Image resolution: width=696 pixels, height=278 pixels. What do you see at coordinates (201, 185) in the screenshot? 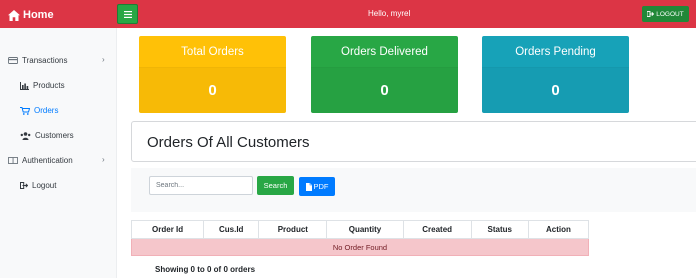
I see `search-input` at bounding box center [201, 185].